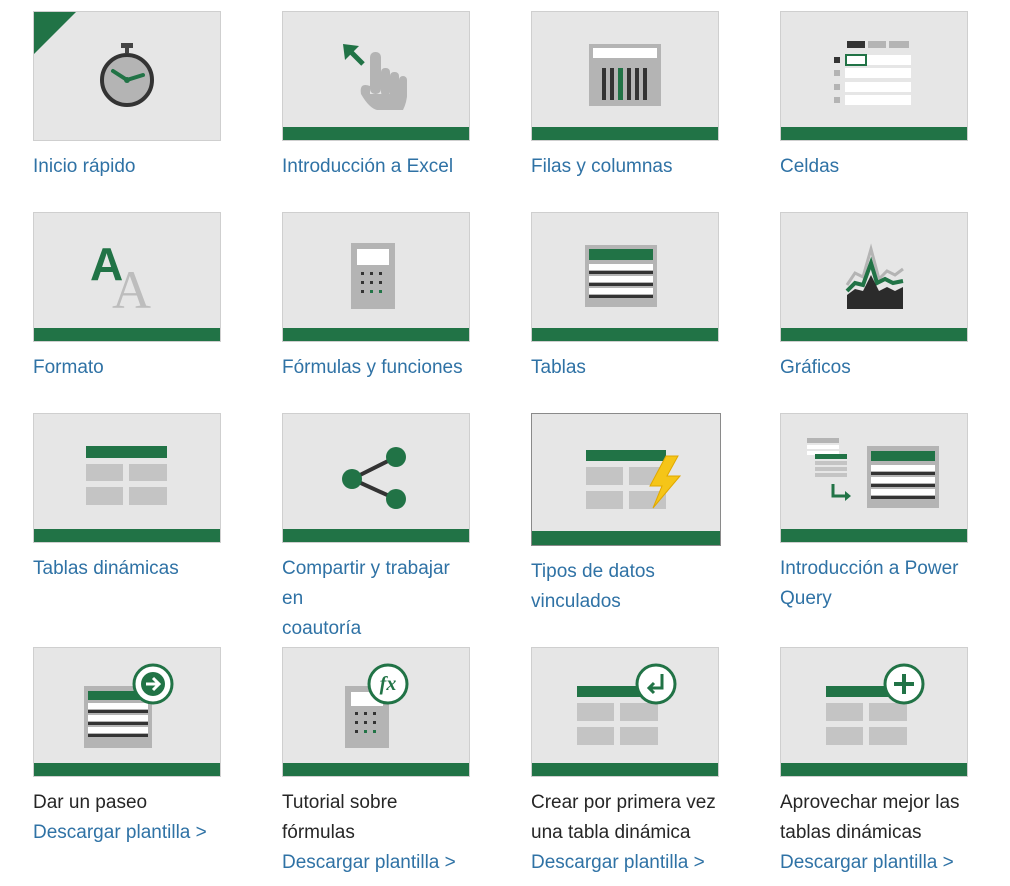 The image size is (1010, 886). I want to click on tile-label-line1: Introducción a Power, so click(874, 569).